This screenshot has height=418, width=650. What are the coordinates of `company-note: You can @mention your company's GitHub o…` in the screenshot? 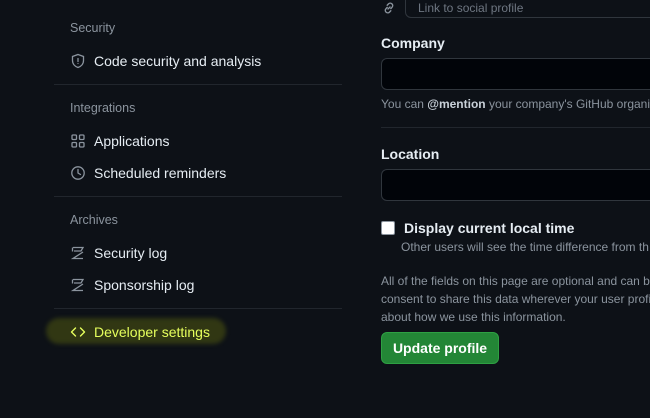 It's located at (515, 104).